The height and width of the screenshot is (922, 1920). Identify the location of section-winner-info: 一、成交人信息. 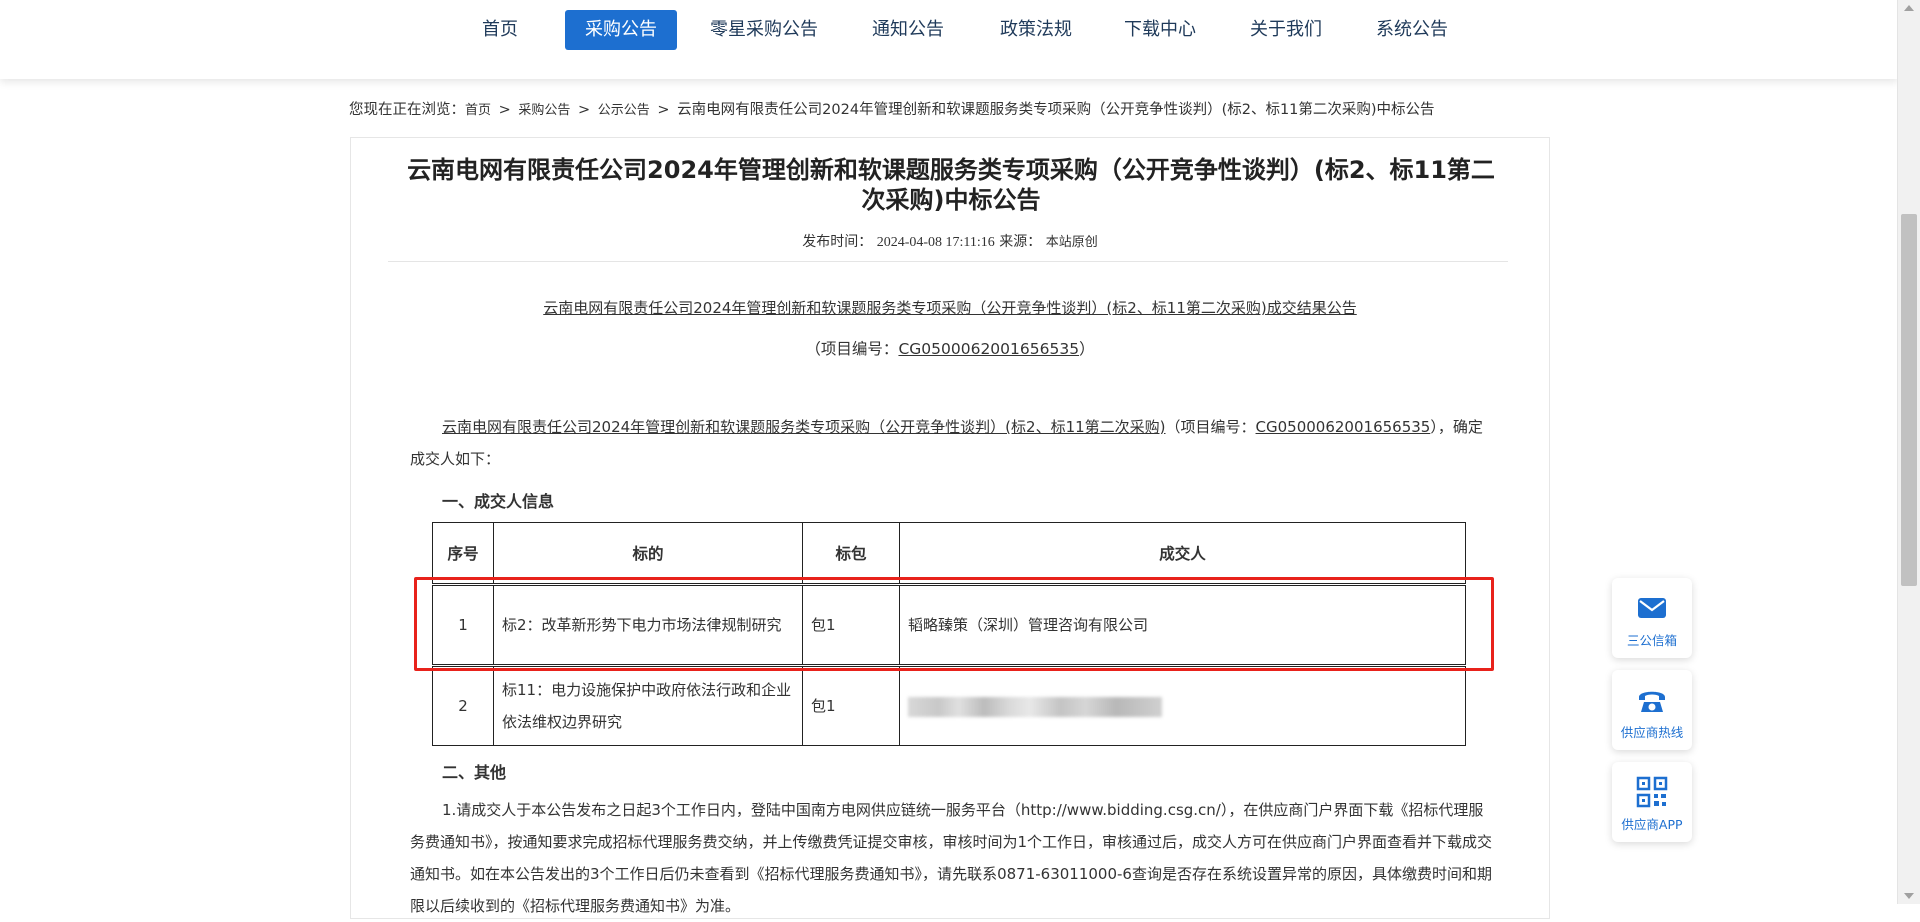
(498, 501).